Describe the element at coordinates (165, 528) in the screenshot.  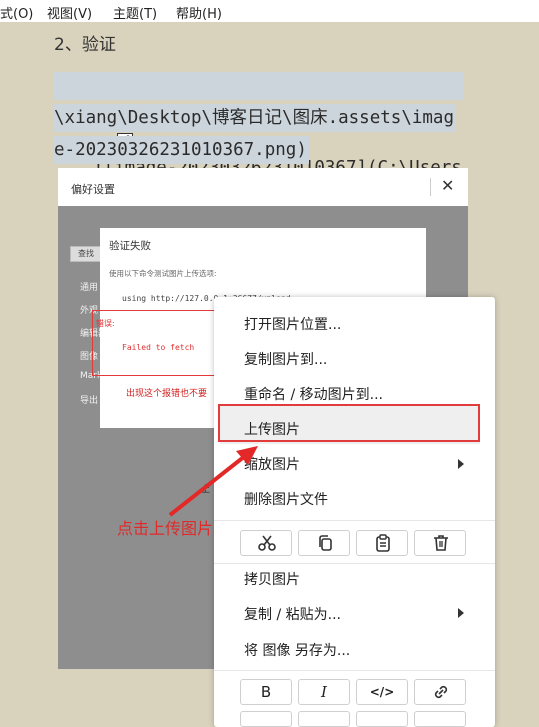
I see `annotation-text: 点击上传图片` at that location.